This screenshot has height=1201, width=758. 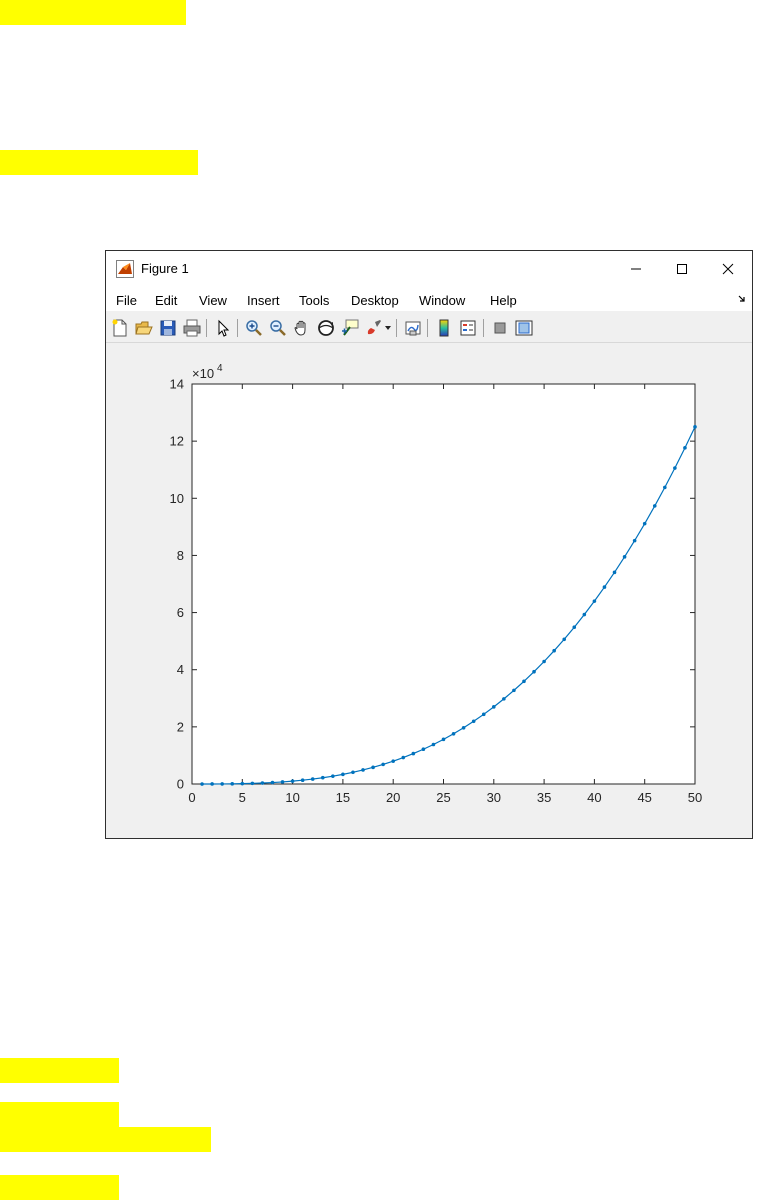 I want to click on dock-arrow-icon, so click(x=742, y=299).